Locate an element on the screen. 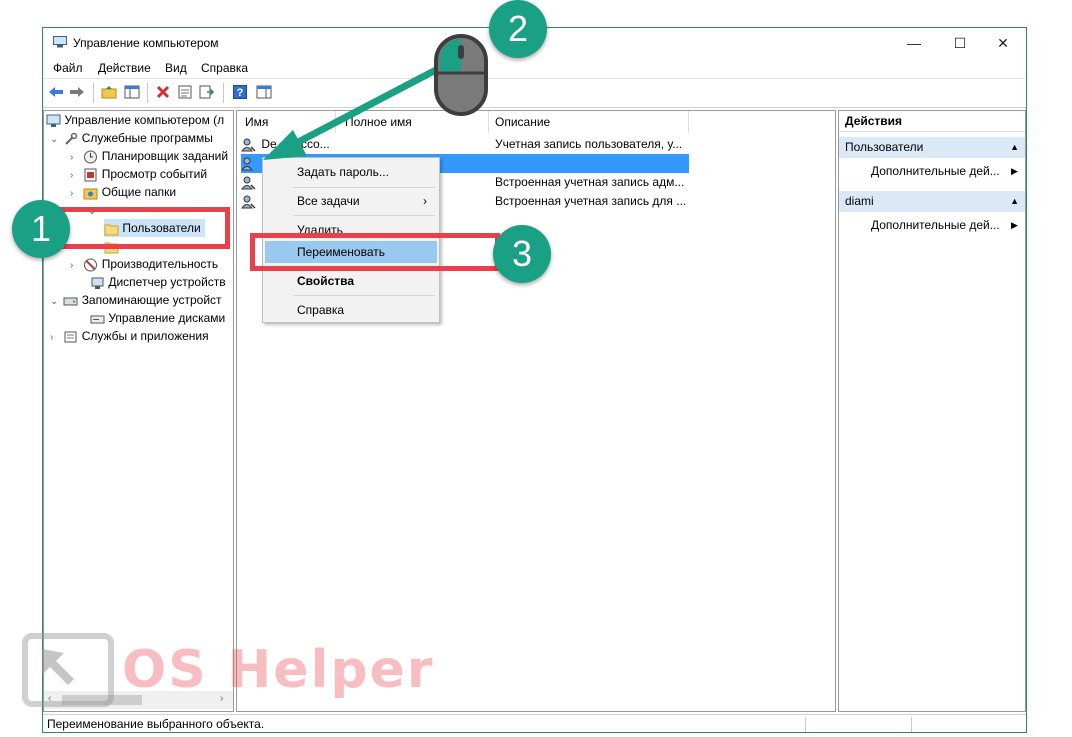 This screenshot has width=1072, height=737. properties-button is located at coordinates (185, 92).